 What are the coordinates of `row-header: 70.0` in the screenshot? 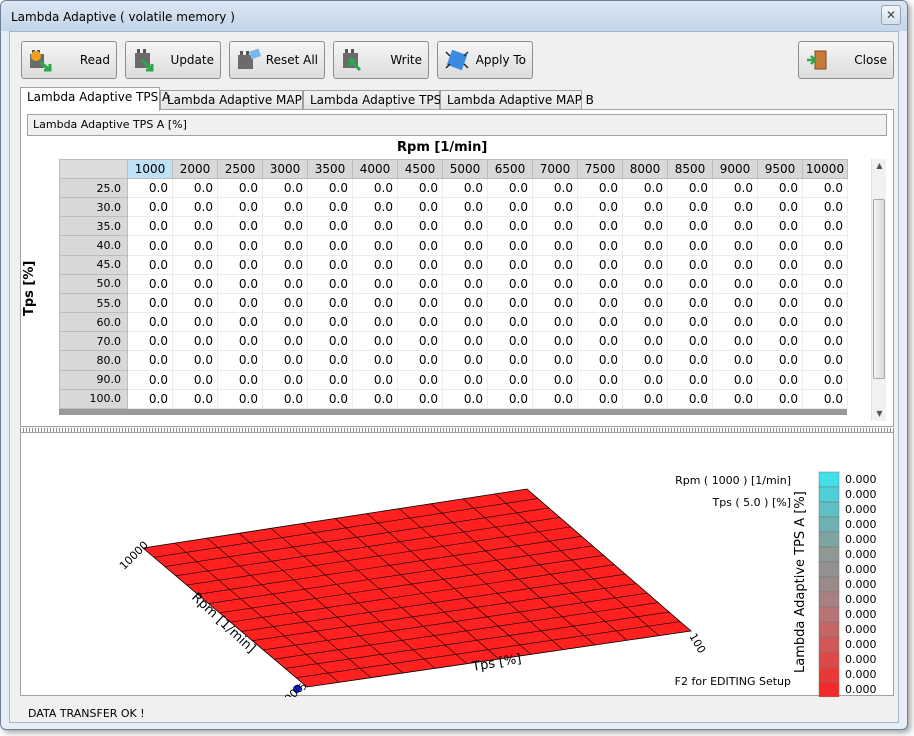 It's located at (93, 341).